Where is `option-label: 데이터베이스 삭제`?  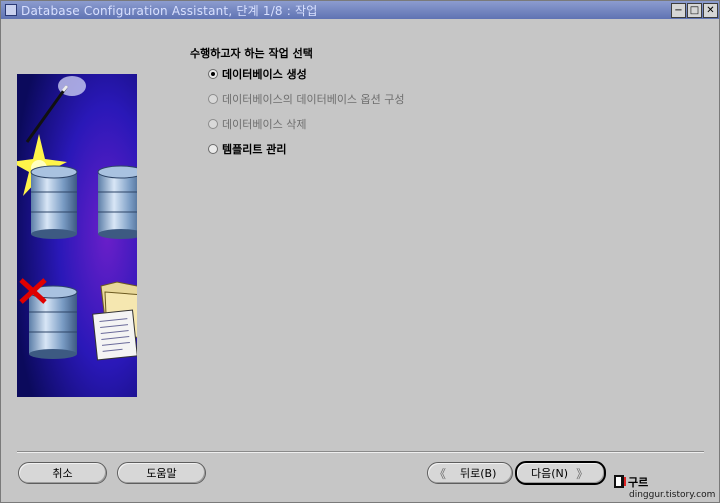
option-label: 데이터베이스 삭제 is located at coordinates (264, 124).